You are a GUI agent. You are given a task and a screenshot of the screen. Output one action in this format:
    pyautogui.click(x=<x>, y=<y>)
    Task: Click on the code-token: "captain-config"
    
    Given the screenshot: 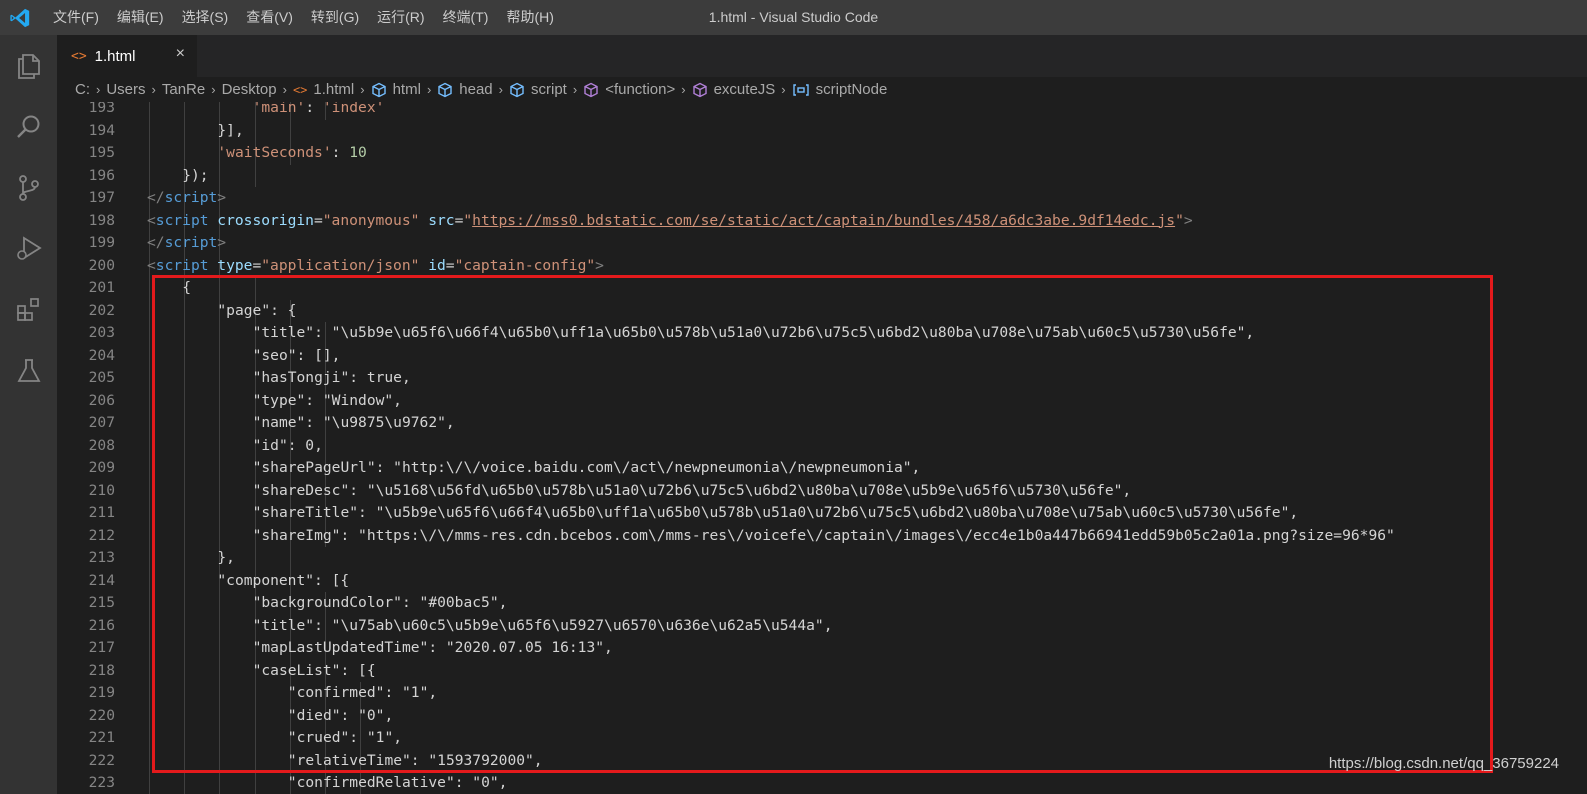 What is the action you would take?
    pyautogui.click(x=525, y=265)
    